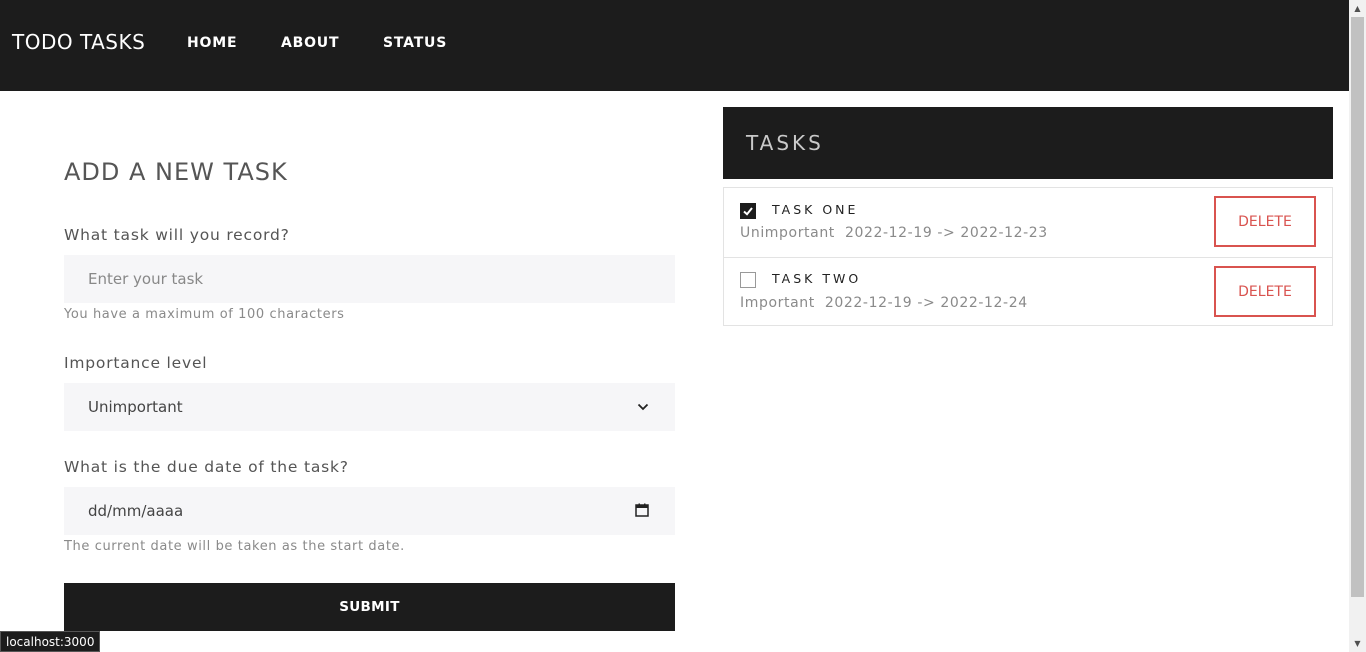 The height and width of the screenshot is (652, 1366). I want to click on task-input, so click(369, 279).